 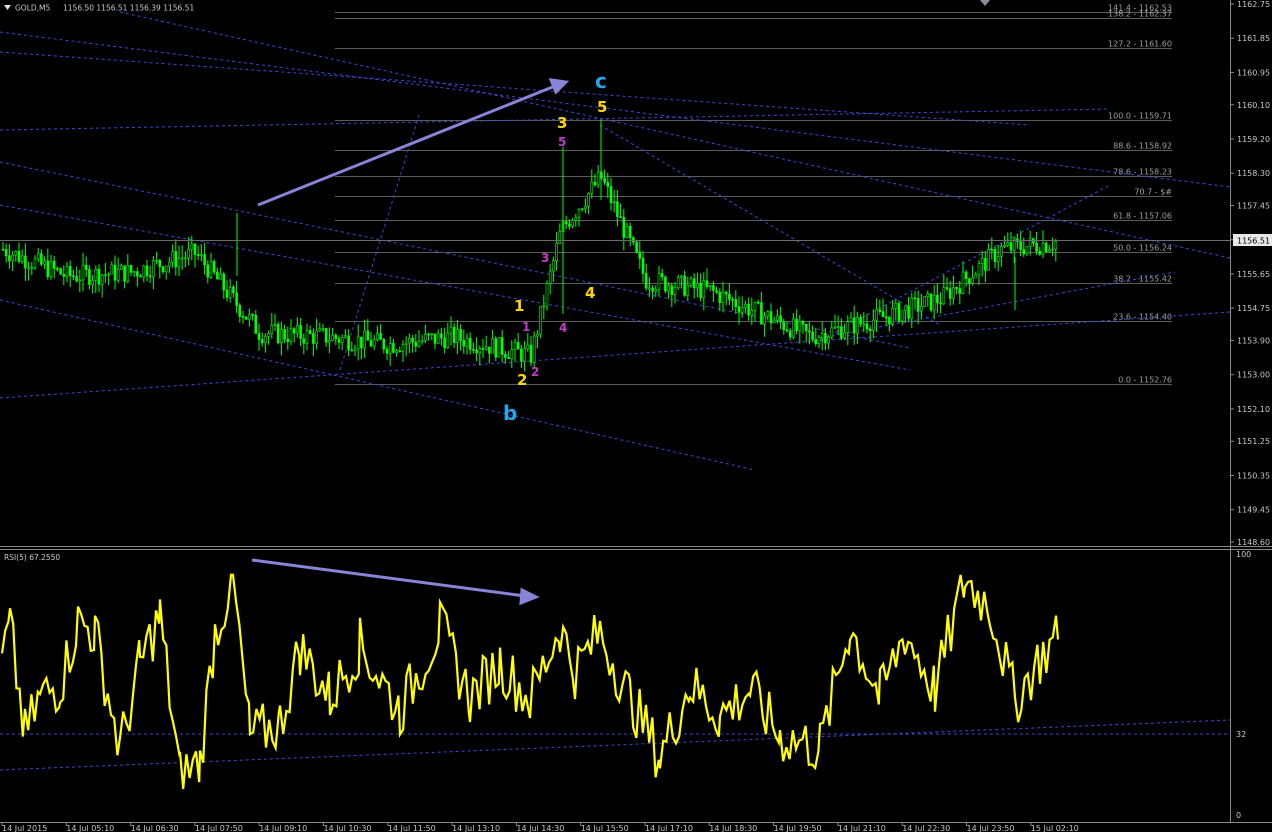 What do you see at coordinates (1253, 308) in the screenshot?
I see `price-tick-label: 1154.75` at bounding box center [1253, 308].